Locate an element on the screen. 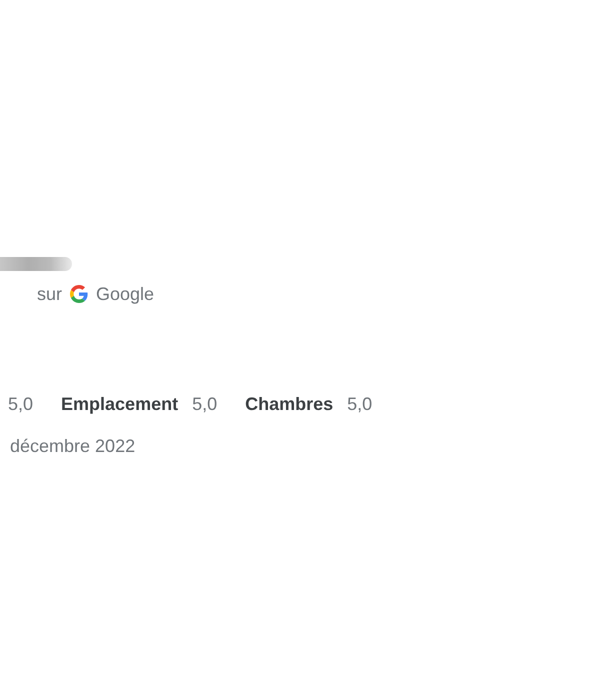  rating-label: Chambres is located at coordinates (289, 404).